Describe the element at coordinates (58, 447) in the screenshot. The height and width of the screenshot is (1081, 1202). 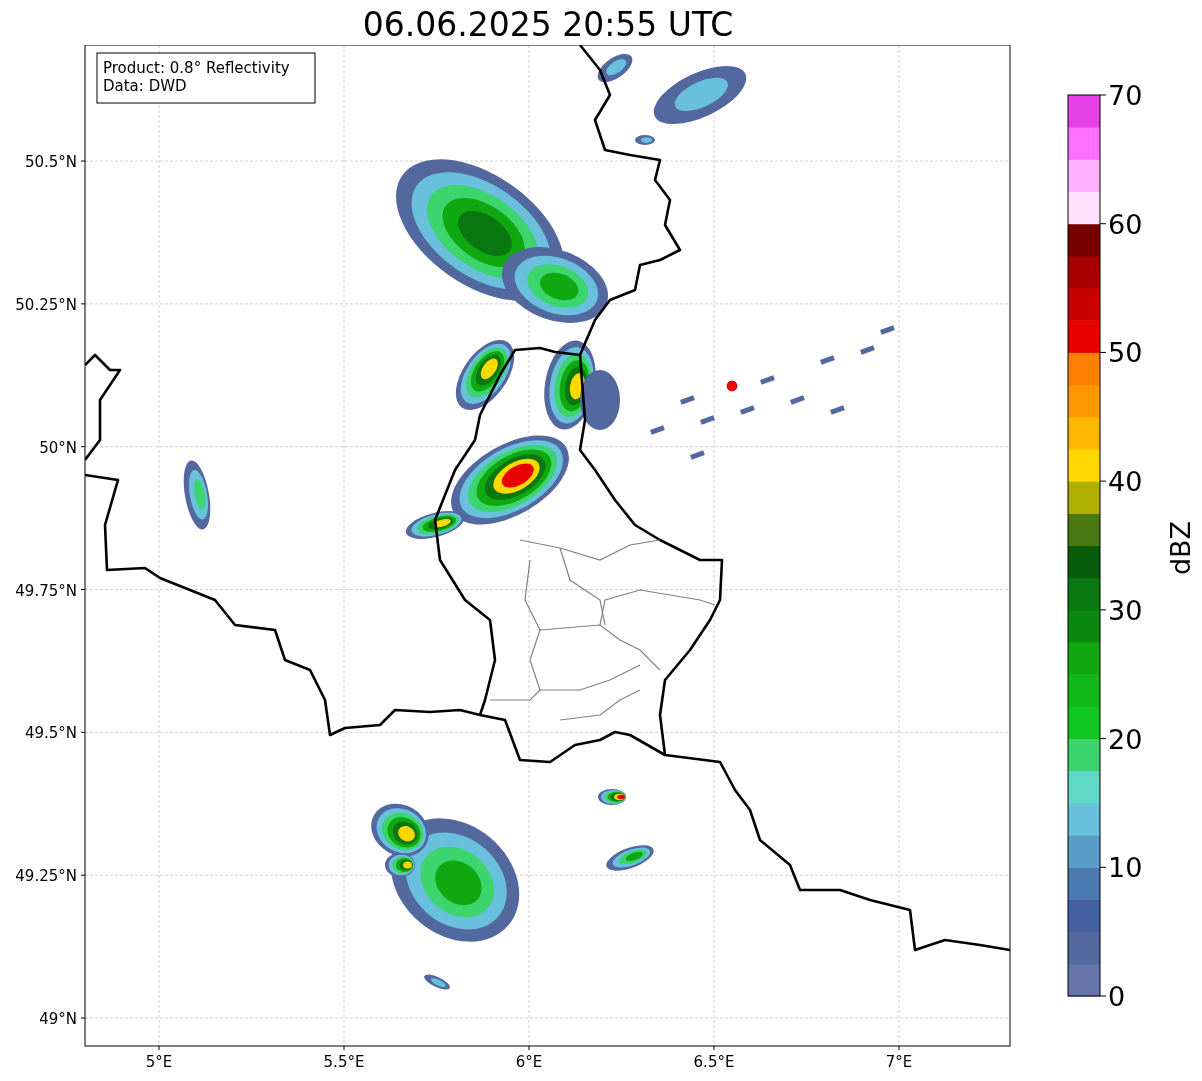
I see `axis-tick-label: 50°N` at that location.